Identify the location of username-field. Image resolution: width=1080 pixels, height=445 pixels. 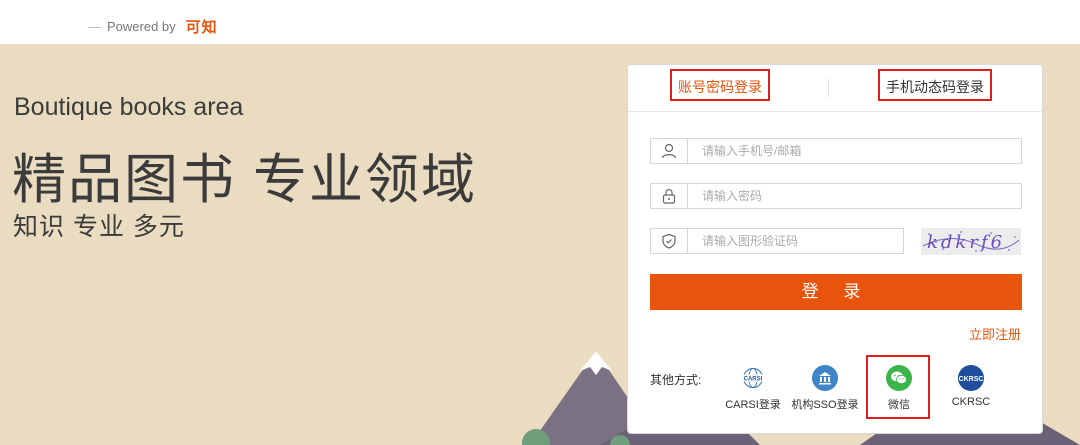
(836, 151).